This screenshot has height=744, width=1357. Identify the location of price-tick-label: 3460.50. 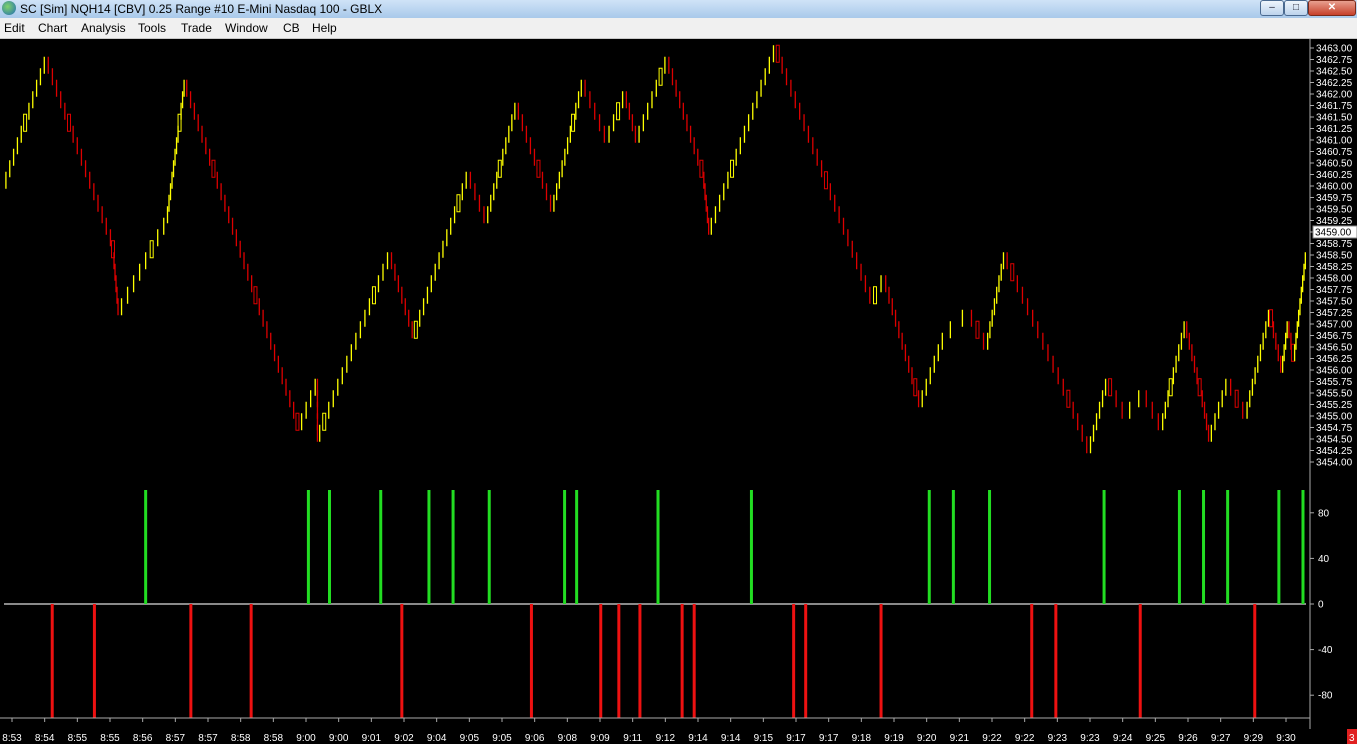
(1334, 164).